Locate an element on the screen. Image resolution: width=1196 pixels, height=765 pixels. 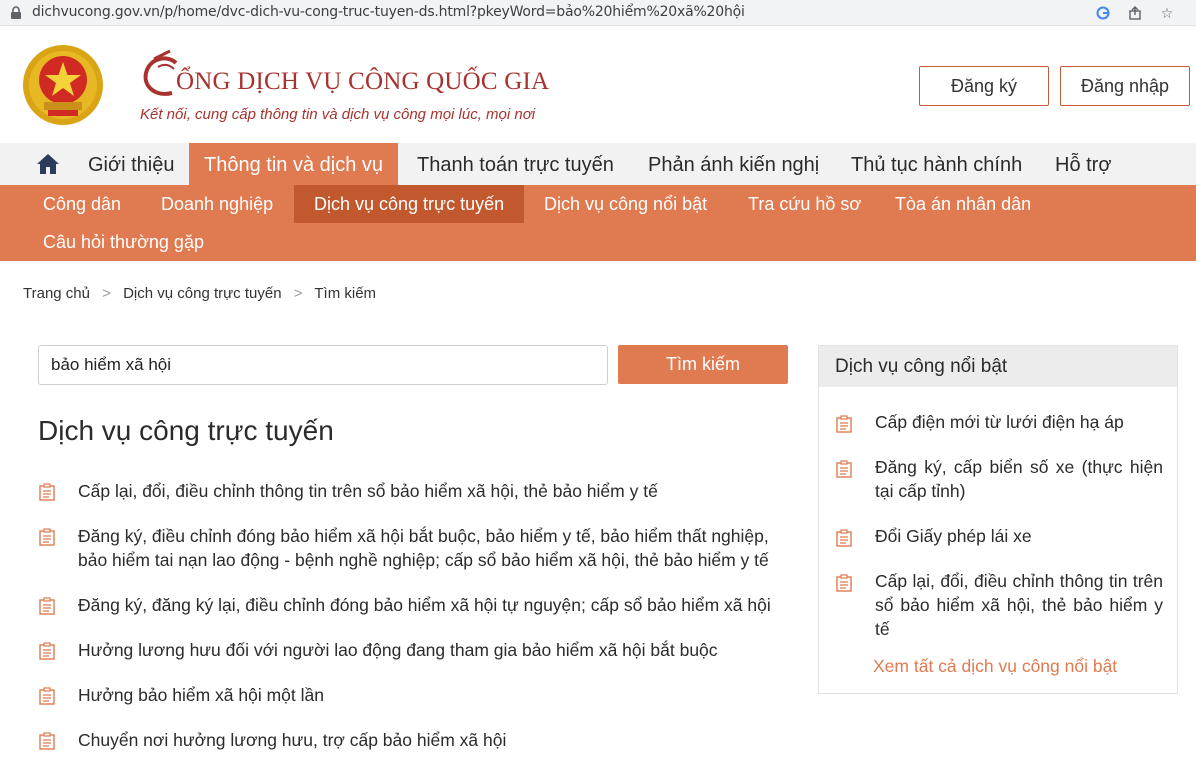
breadcrumb-home: Trang chủ is located at coordinates (56, 293).